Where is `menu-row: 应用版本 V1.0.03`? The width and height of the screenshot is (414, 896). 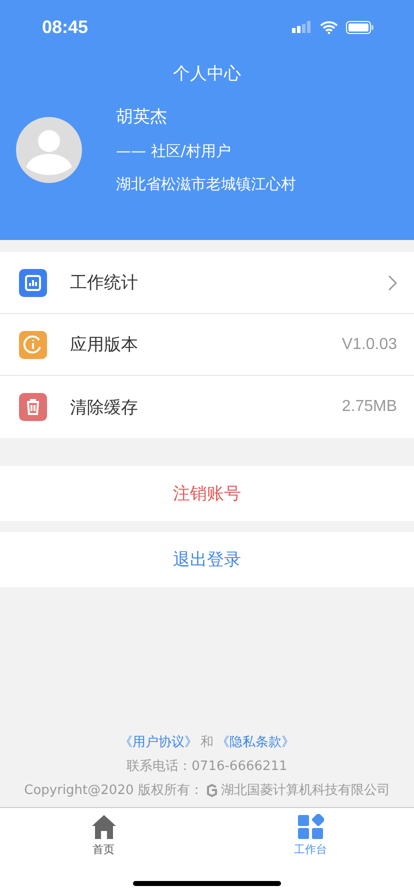
menu-row: 应用版本 V1.0.03 is located at coordinates (207, 345).